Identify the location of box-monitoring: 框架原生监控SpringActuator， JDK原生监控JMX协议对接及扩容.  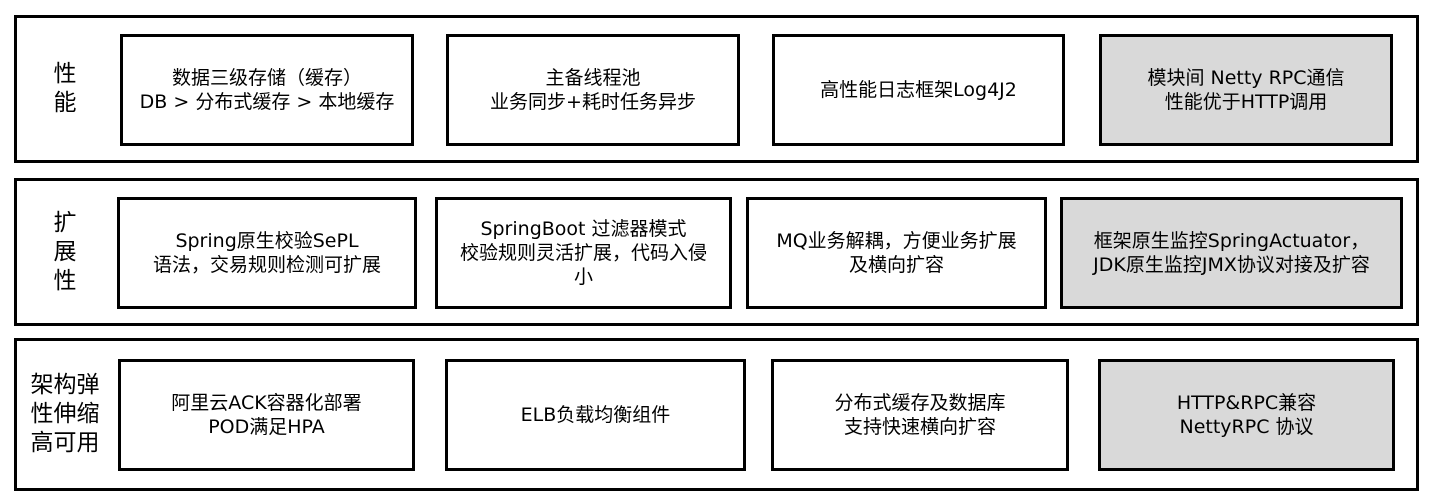
(1231, 253).